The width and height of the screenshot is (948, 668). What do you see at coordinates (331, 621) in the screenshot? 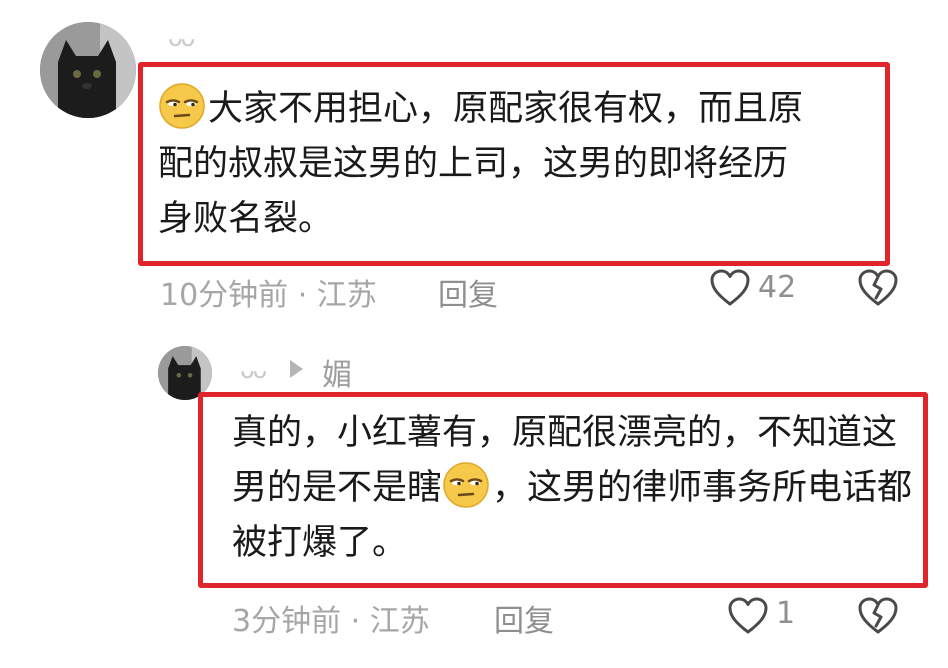
I see `reply-time-location: 3分钟前 · 江苏` at bounding box center [331, 621].